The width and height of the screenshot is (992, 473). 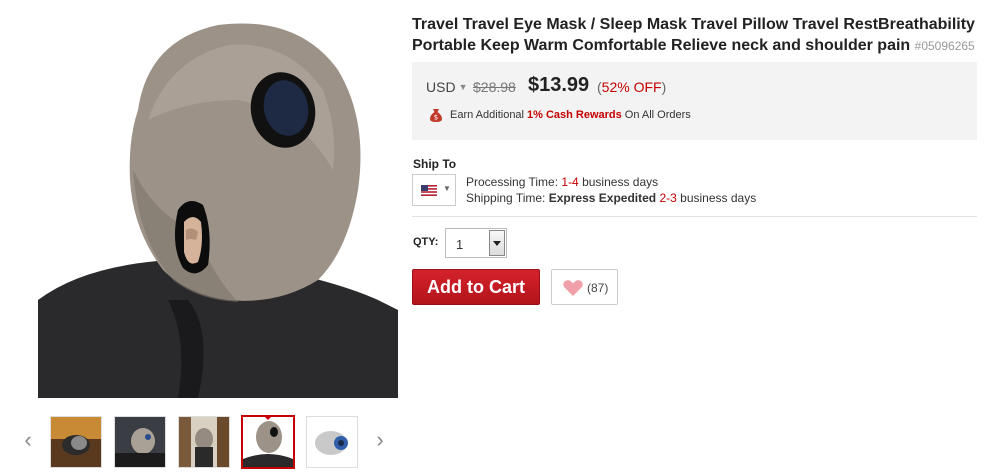 I want to click on discount-percent: 52% OFF, so click(x=631, y=87).